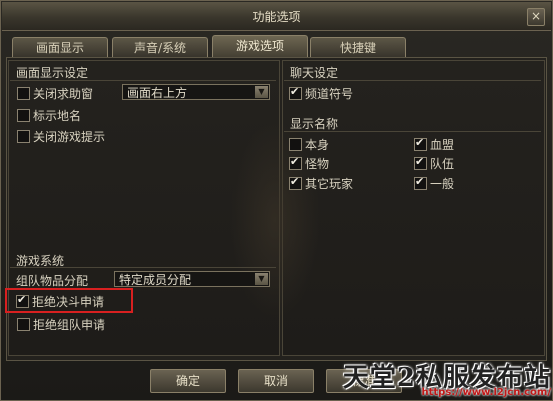 This screenshot has width=553, height=401. What do you see at coordinates (155, 280) in the screenshot?
I see `team-item-value: 特定成员分配` at bounding box center [155, 280].